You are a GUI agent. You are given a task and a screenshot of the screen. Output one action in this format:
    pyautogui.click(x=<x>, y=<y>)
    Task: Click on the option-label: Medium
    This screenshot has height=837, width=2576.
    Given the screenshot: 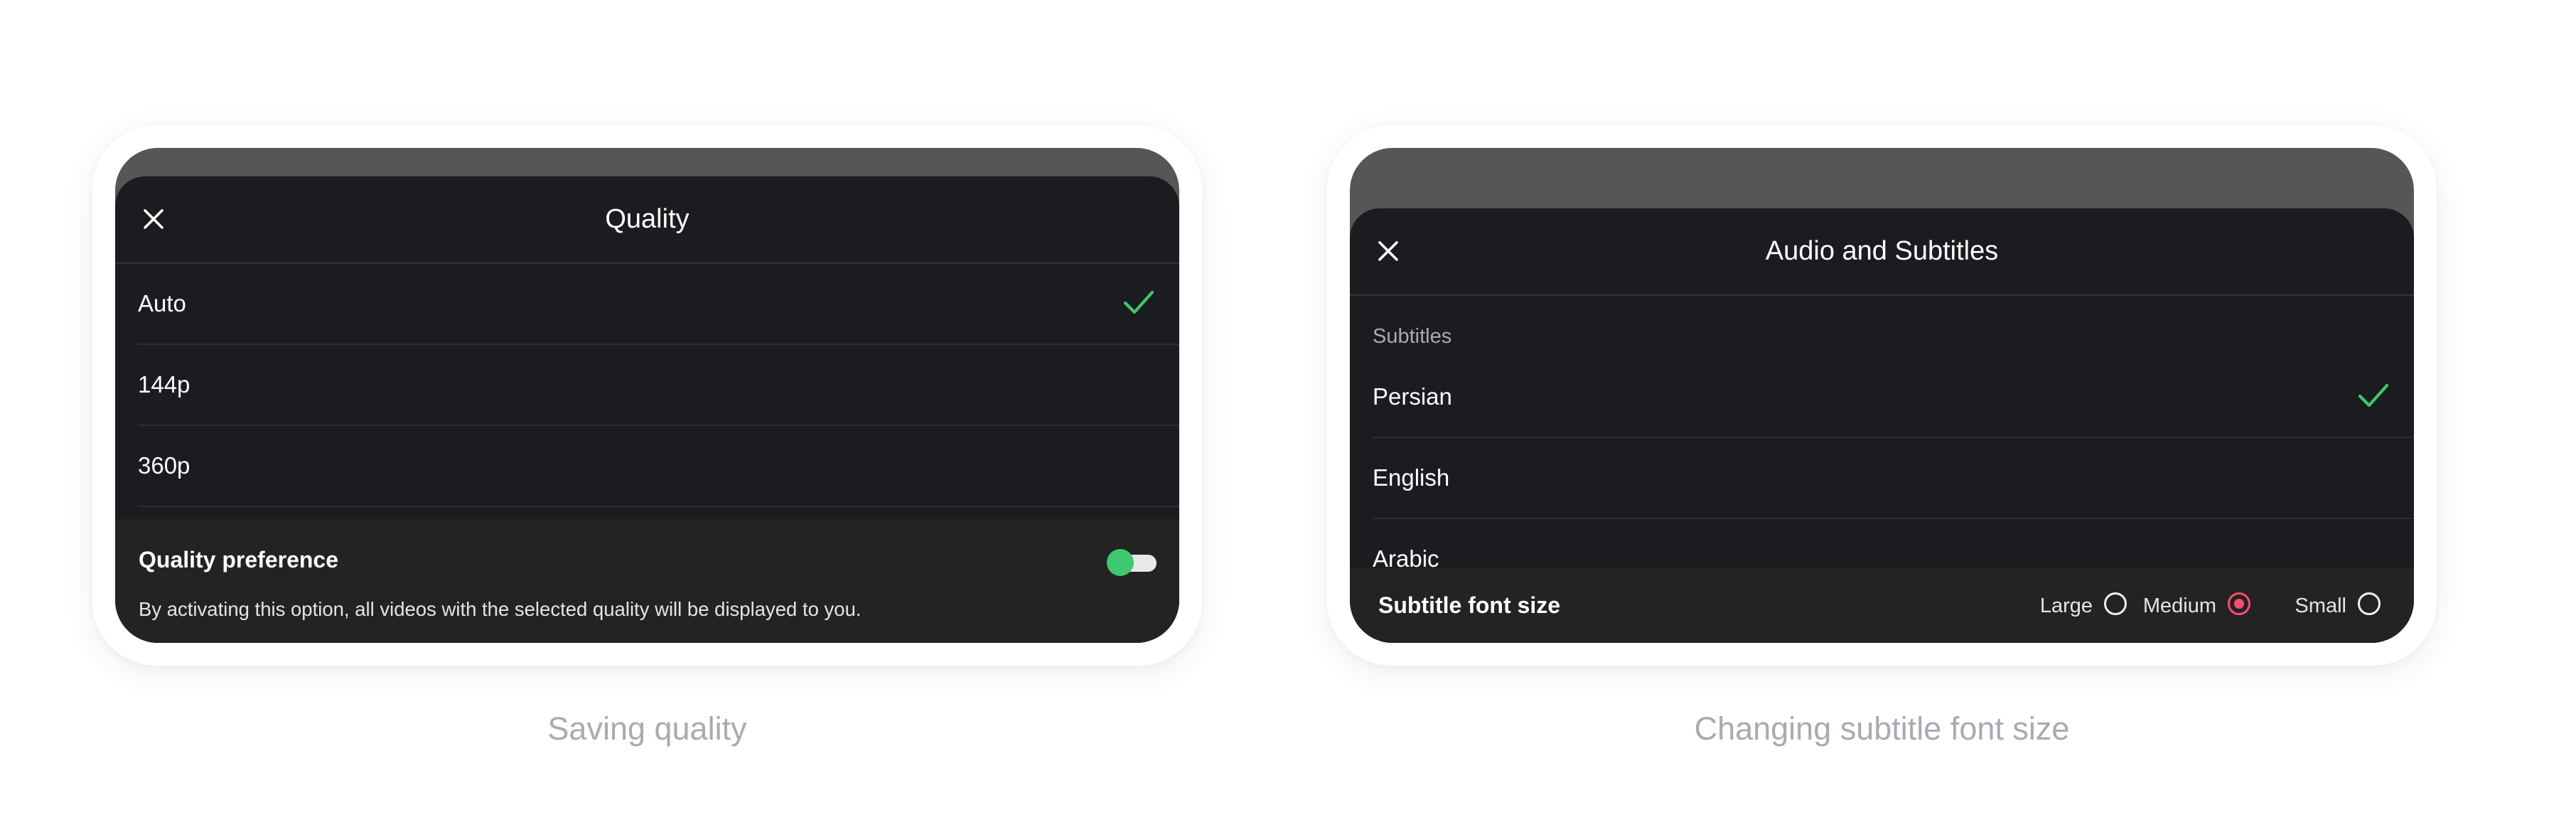 What is the action you would take?
    pyautogui.click(x=2179, y=606)
    